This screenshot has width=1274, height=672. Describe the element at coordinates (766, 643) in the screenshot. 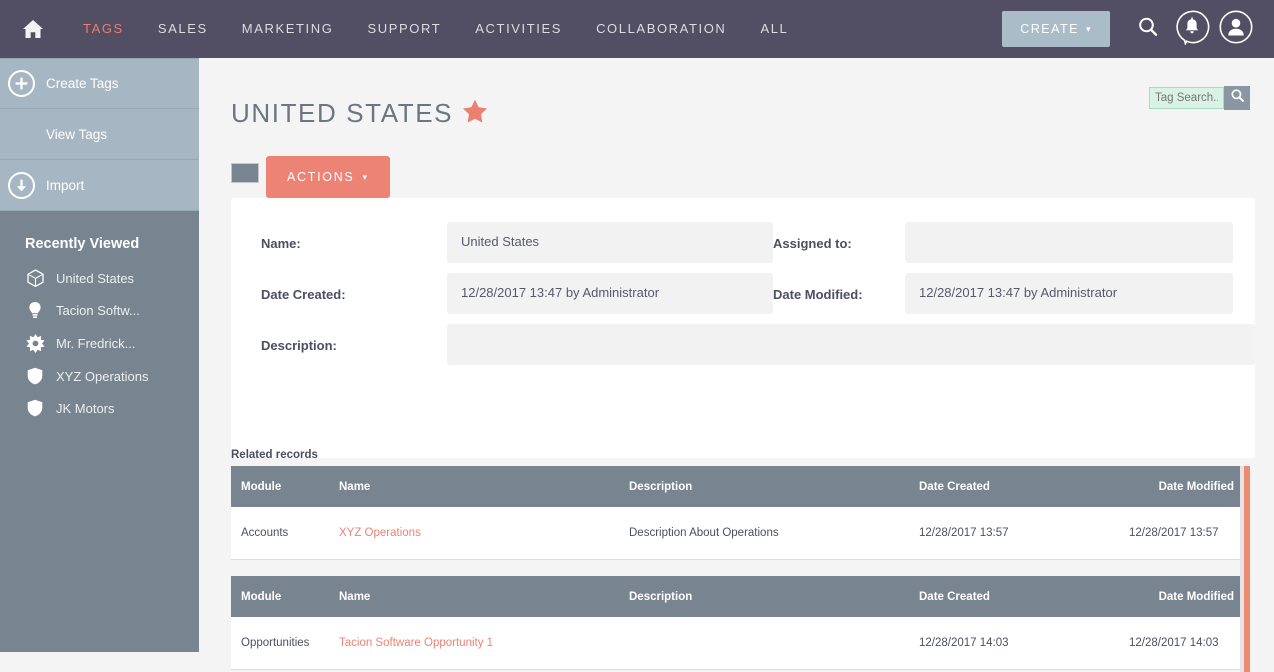

I see `cell-description` at that location.